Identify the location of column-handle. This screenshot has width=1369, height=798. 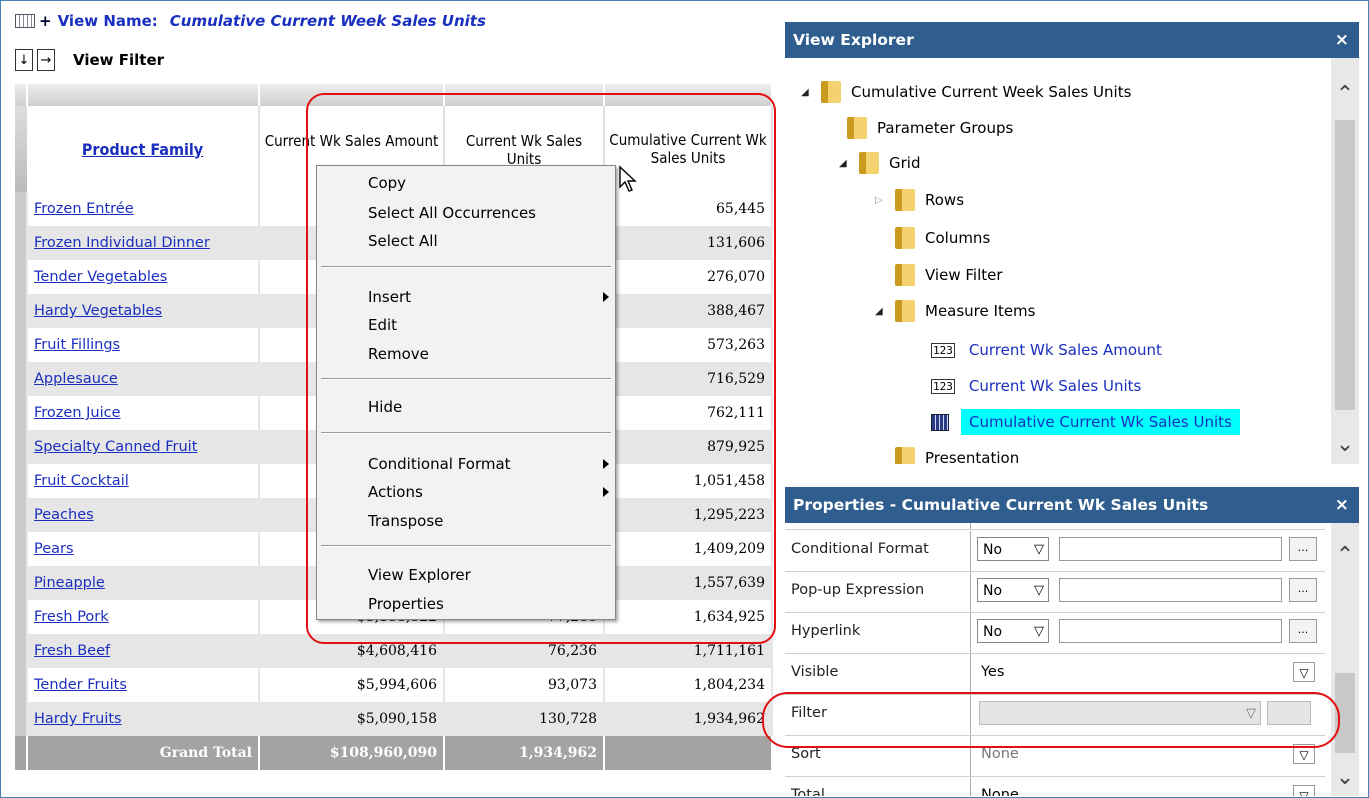
(143, 95).